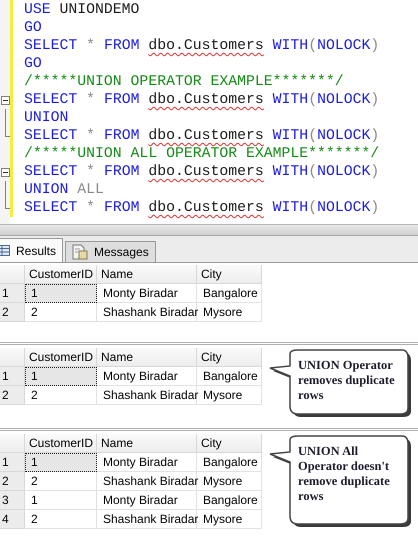  I want to click on row-number: 4, so click(12, 519).